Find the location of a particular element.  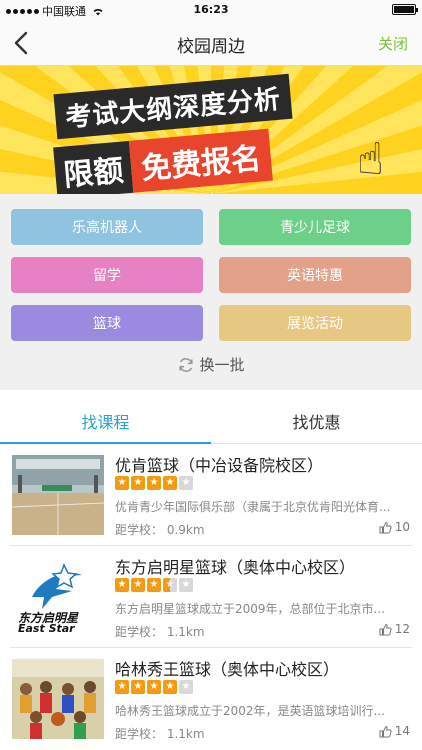

tab-bar: 找课程 找优惠 is located at coordinates (211, 421).